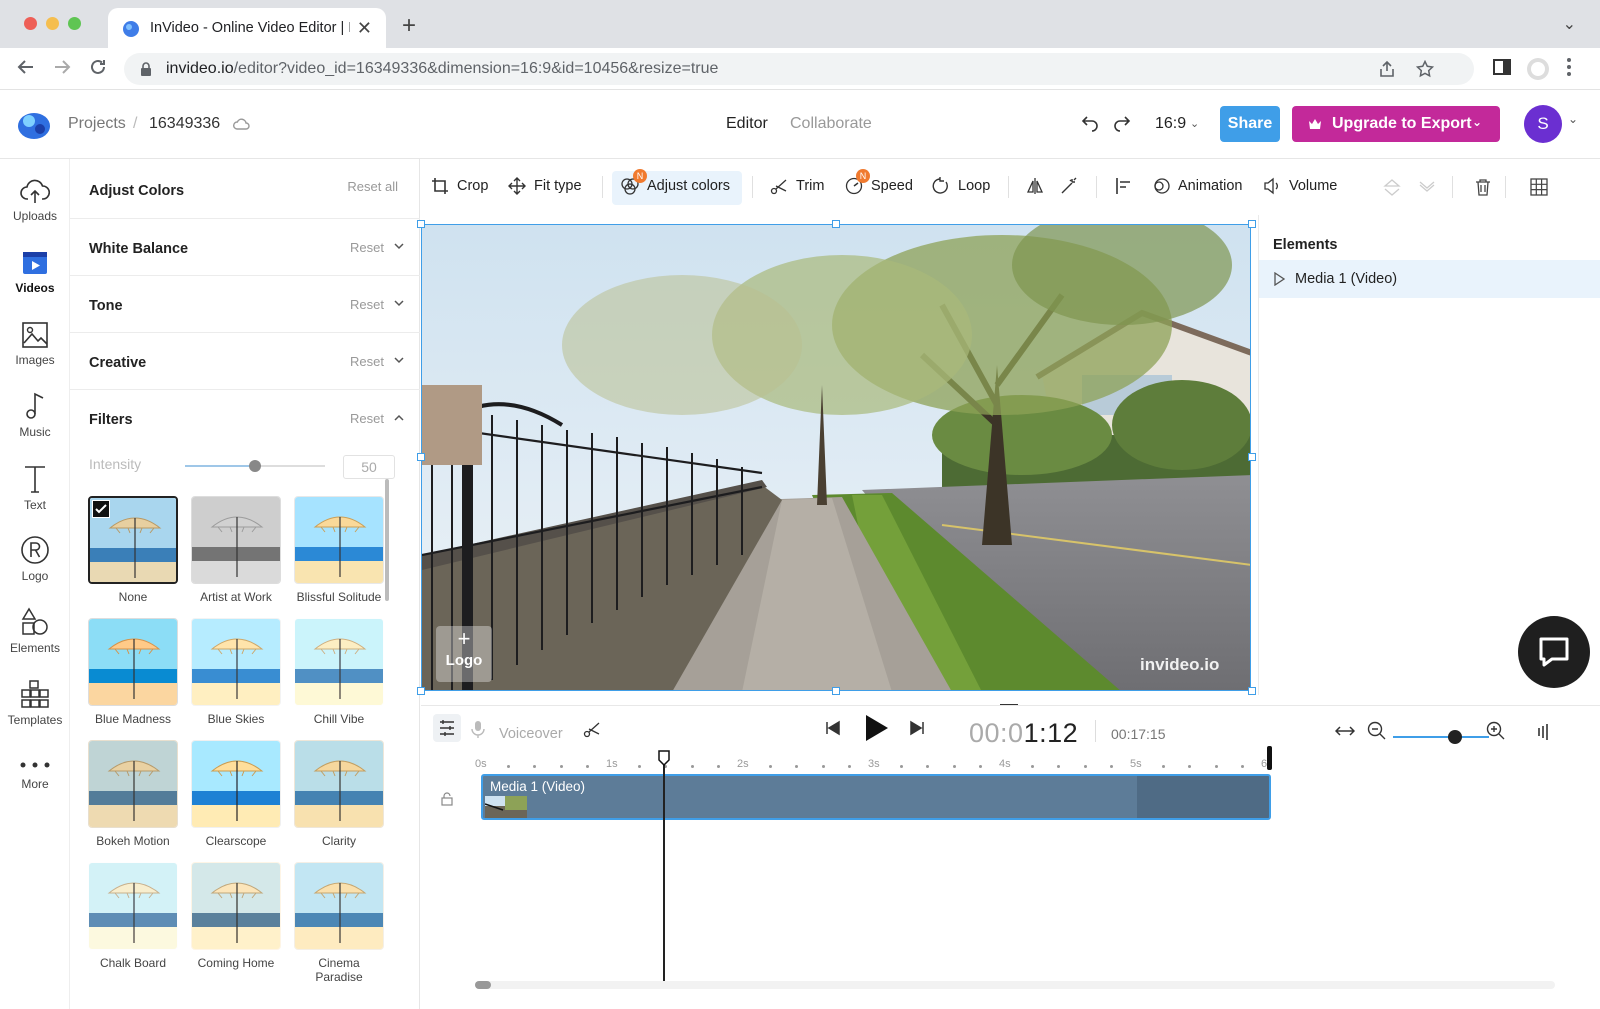 The height and width of the screenshot is (1009, 1600). What do you see at coordinates (464, 654) in the screenshot?
I see `add-logo-button: + Logo` at bounding box center [464, 654].